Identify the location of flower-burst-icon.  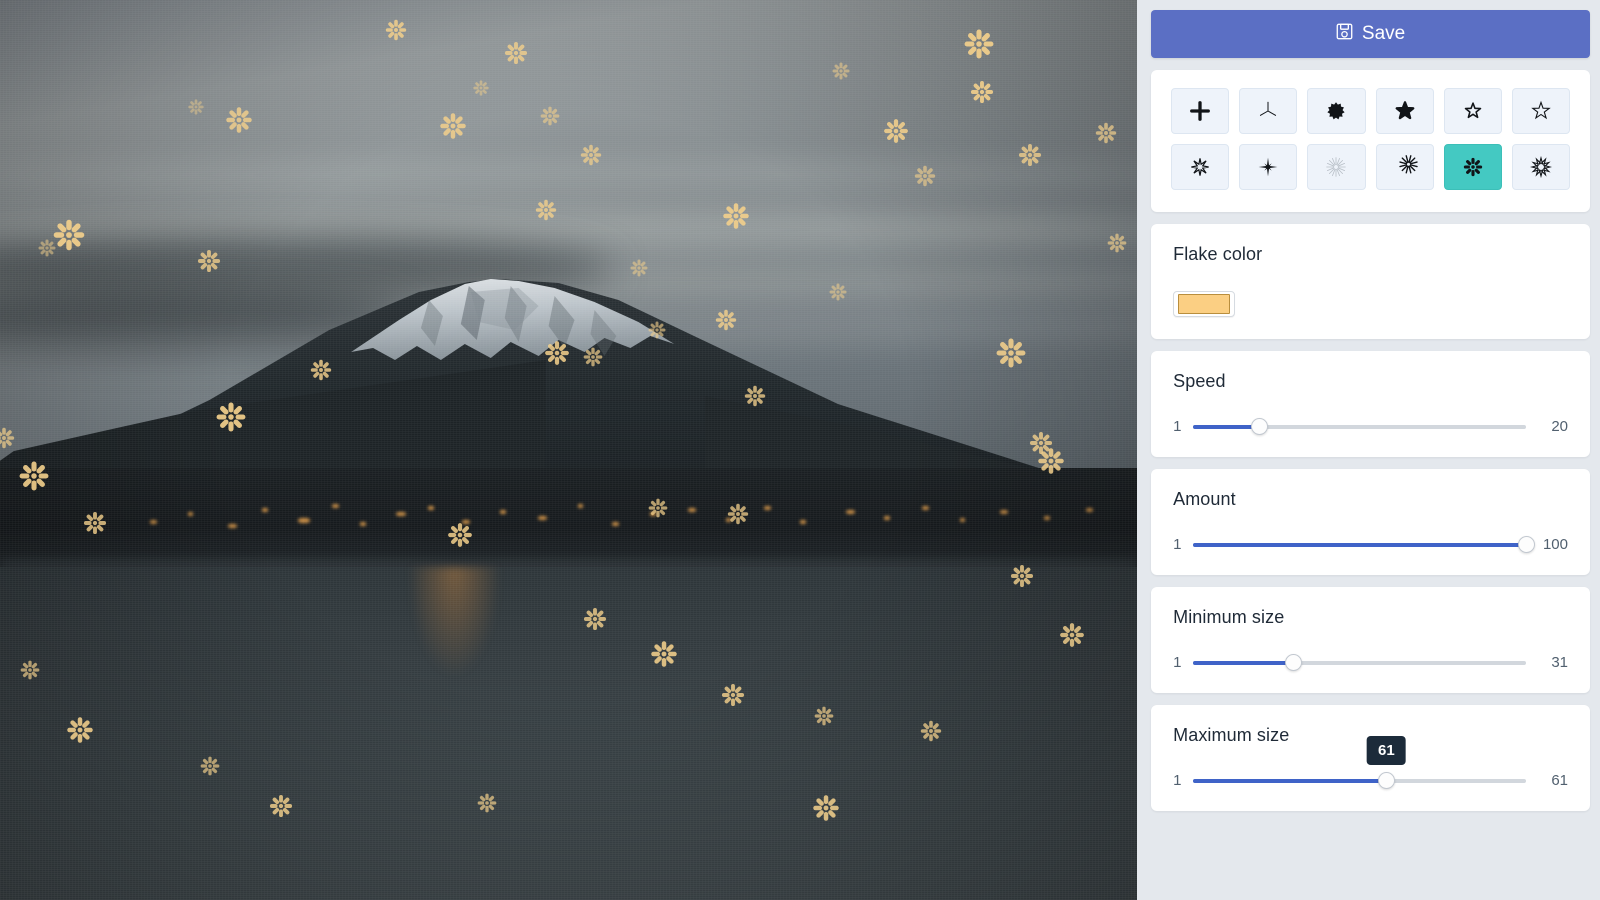
(1473, 167).